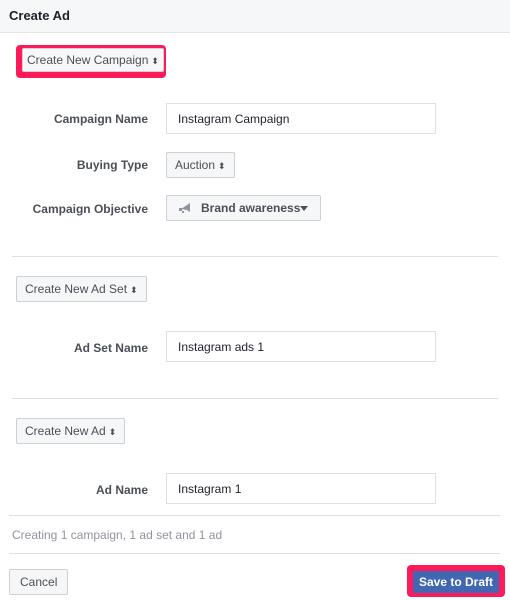  I want to click on create-new-campaign-button: Create New Campaign ⬍, so click(93, 60).